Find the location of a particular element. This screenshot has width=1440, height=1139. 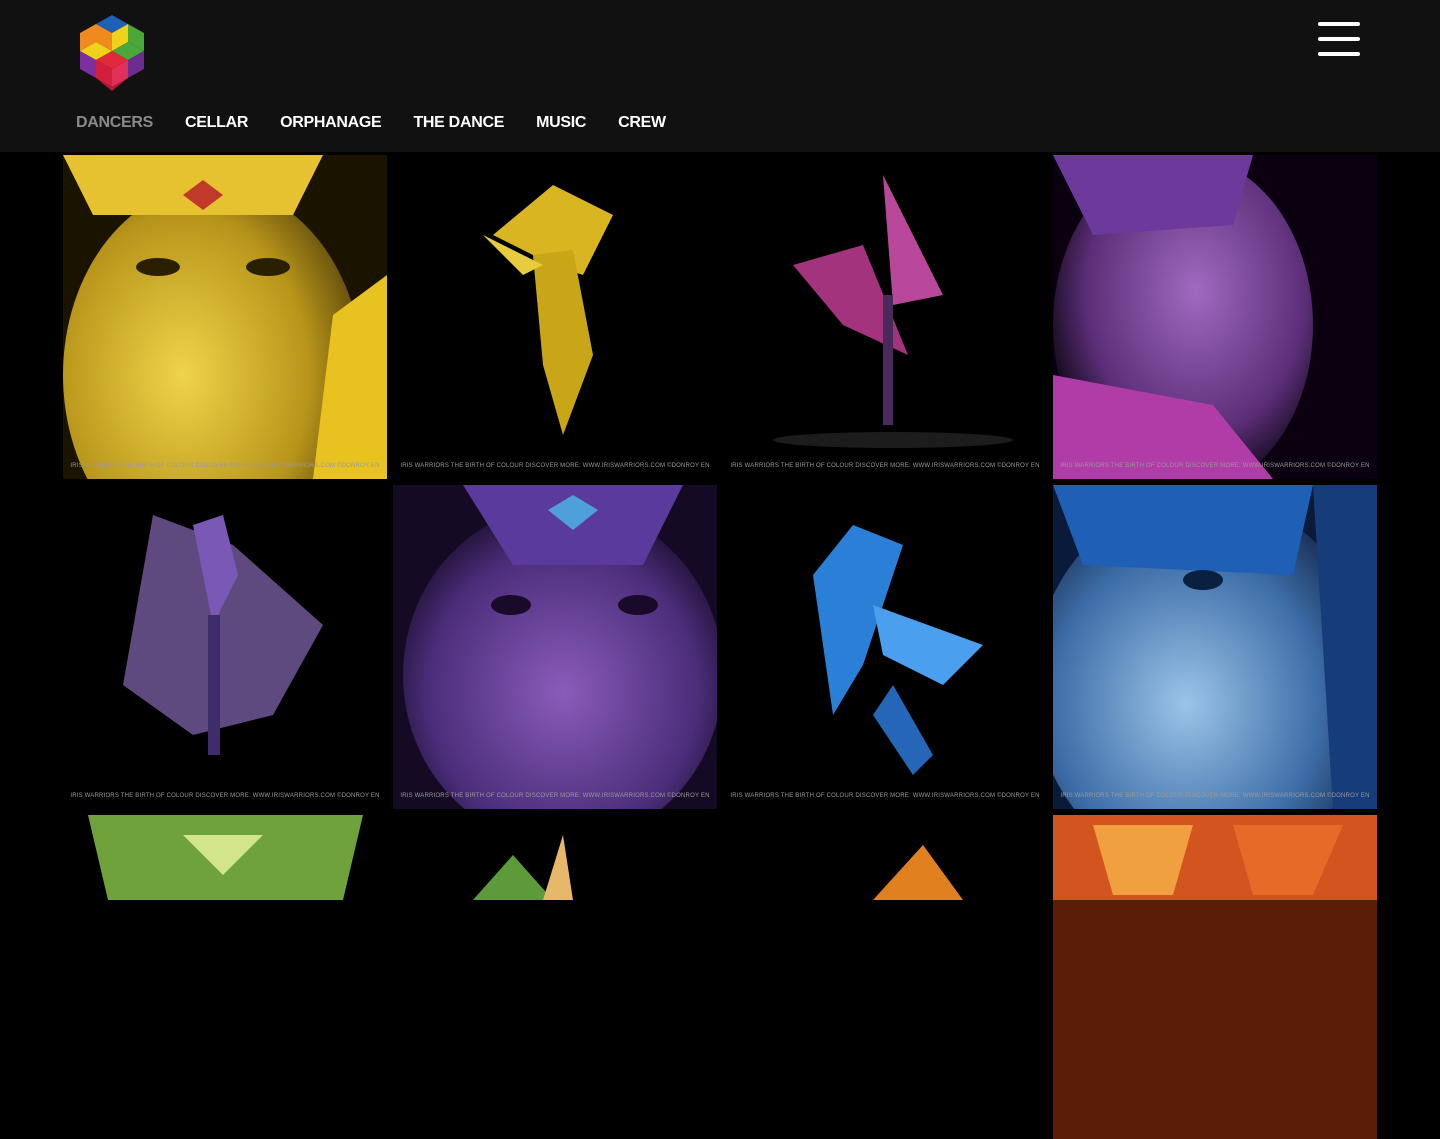

orange-dancer-image is located at coordinates (885, 977).